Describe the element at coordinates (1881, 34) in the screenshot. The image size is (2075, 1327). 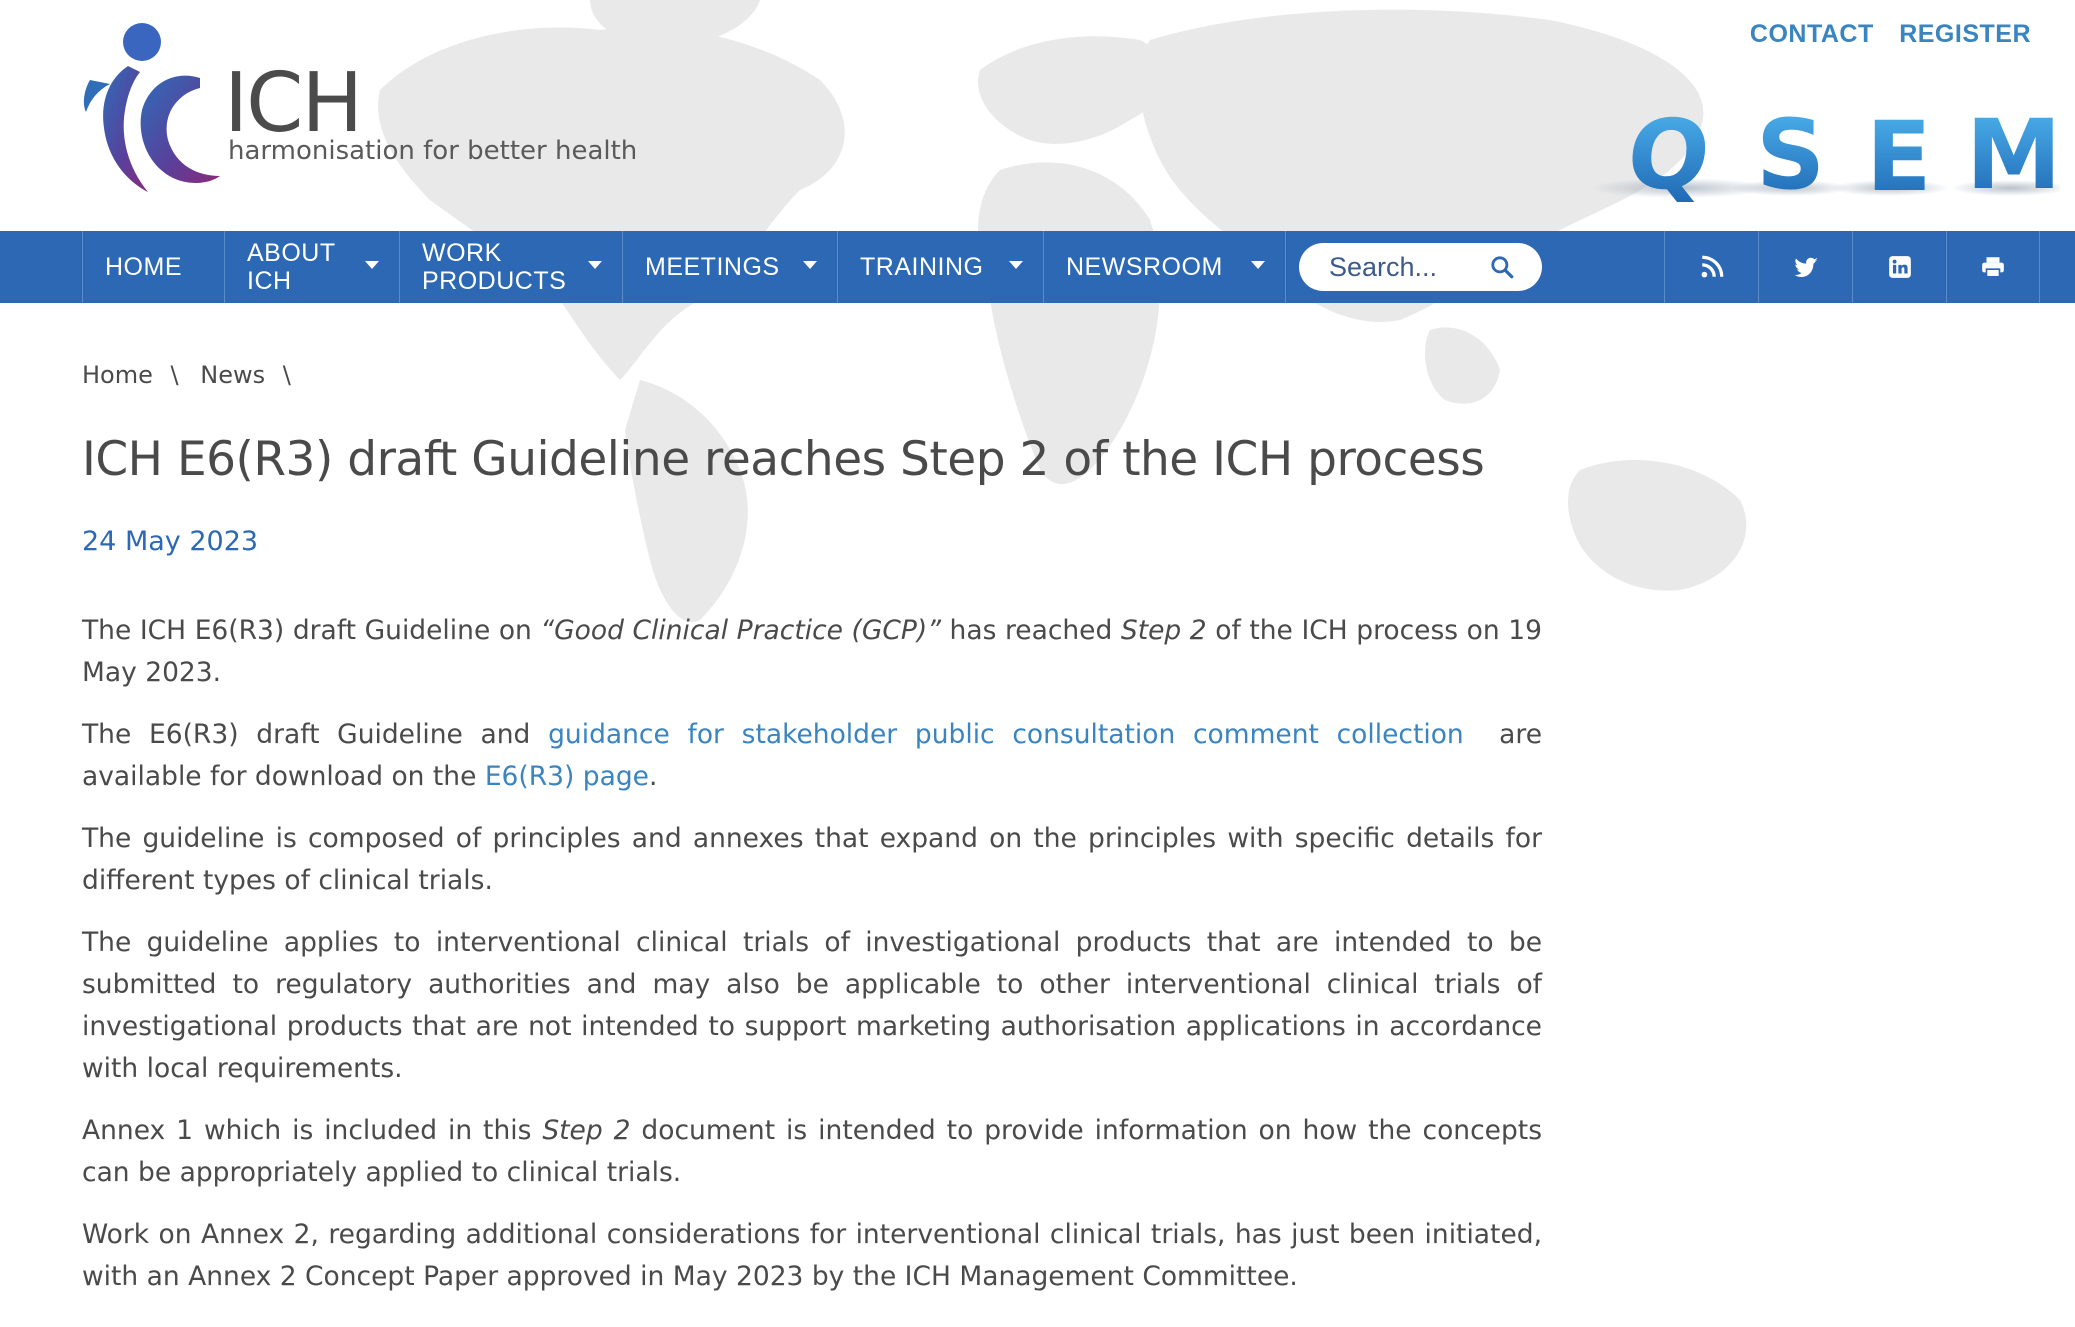
I see `top-links: CONTACT REGISTER` at that location.